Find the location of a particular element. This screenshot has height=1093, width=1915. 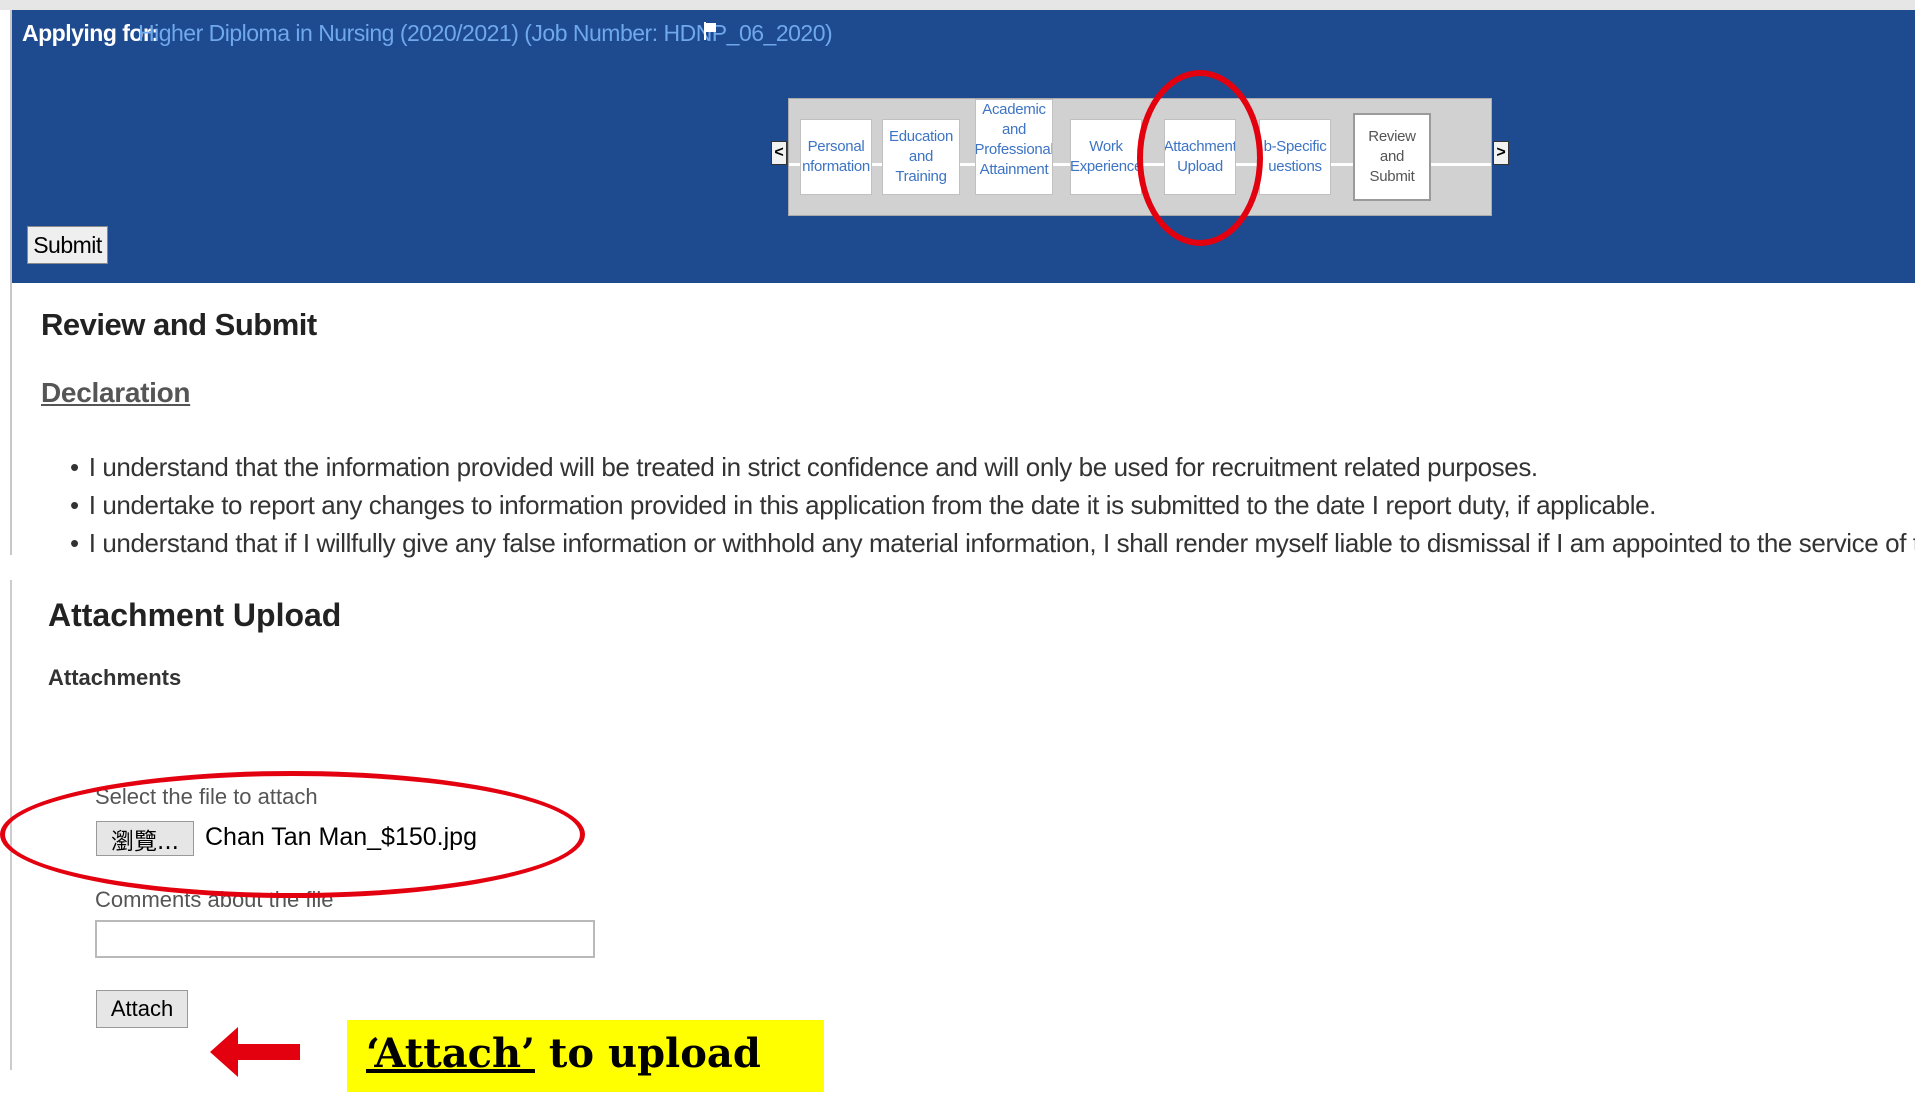

submit-button: Submit is located at coordinates (67, 245).